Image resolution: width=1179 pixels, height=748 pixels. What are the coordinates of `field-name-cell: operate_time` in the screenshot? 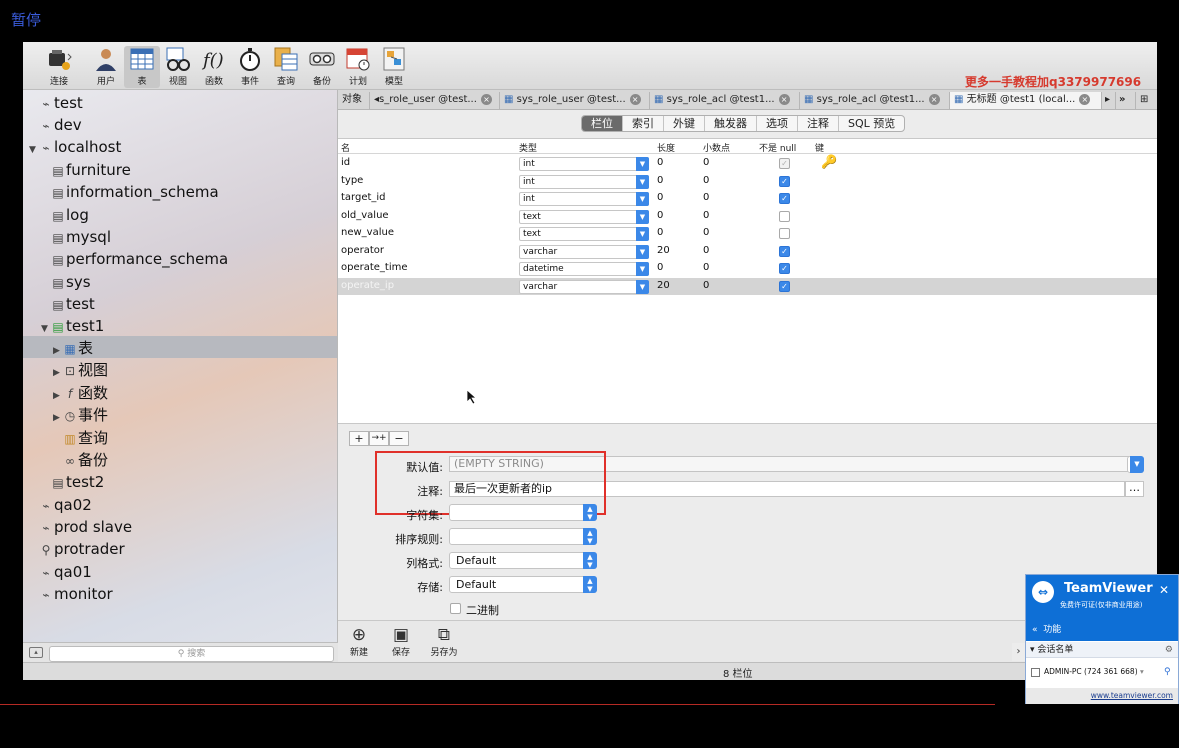 It's located at (374, 267).